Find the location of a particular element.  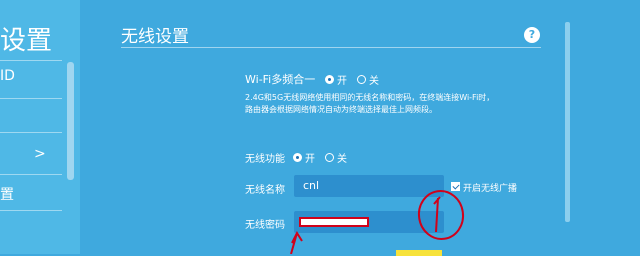

annotation-overlay is located at coordinates (377, 222).